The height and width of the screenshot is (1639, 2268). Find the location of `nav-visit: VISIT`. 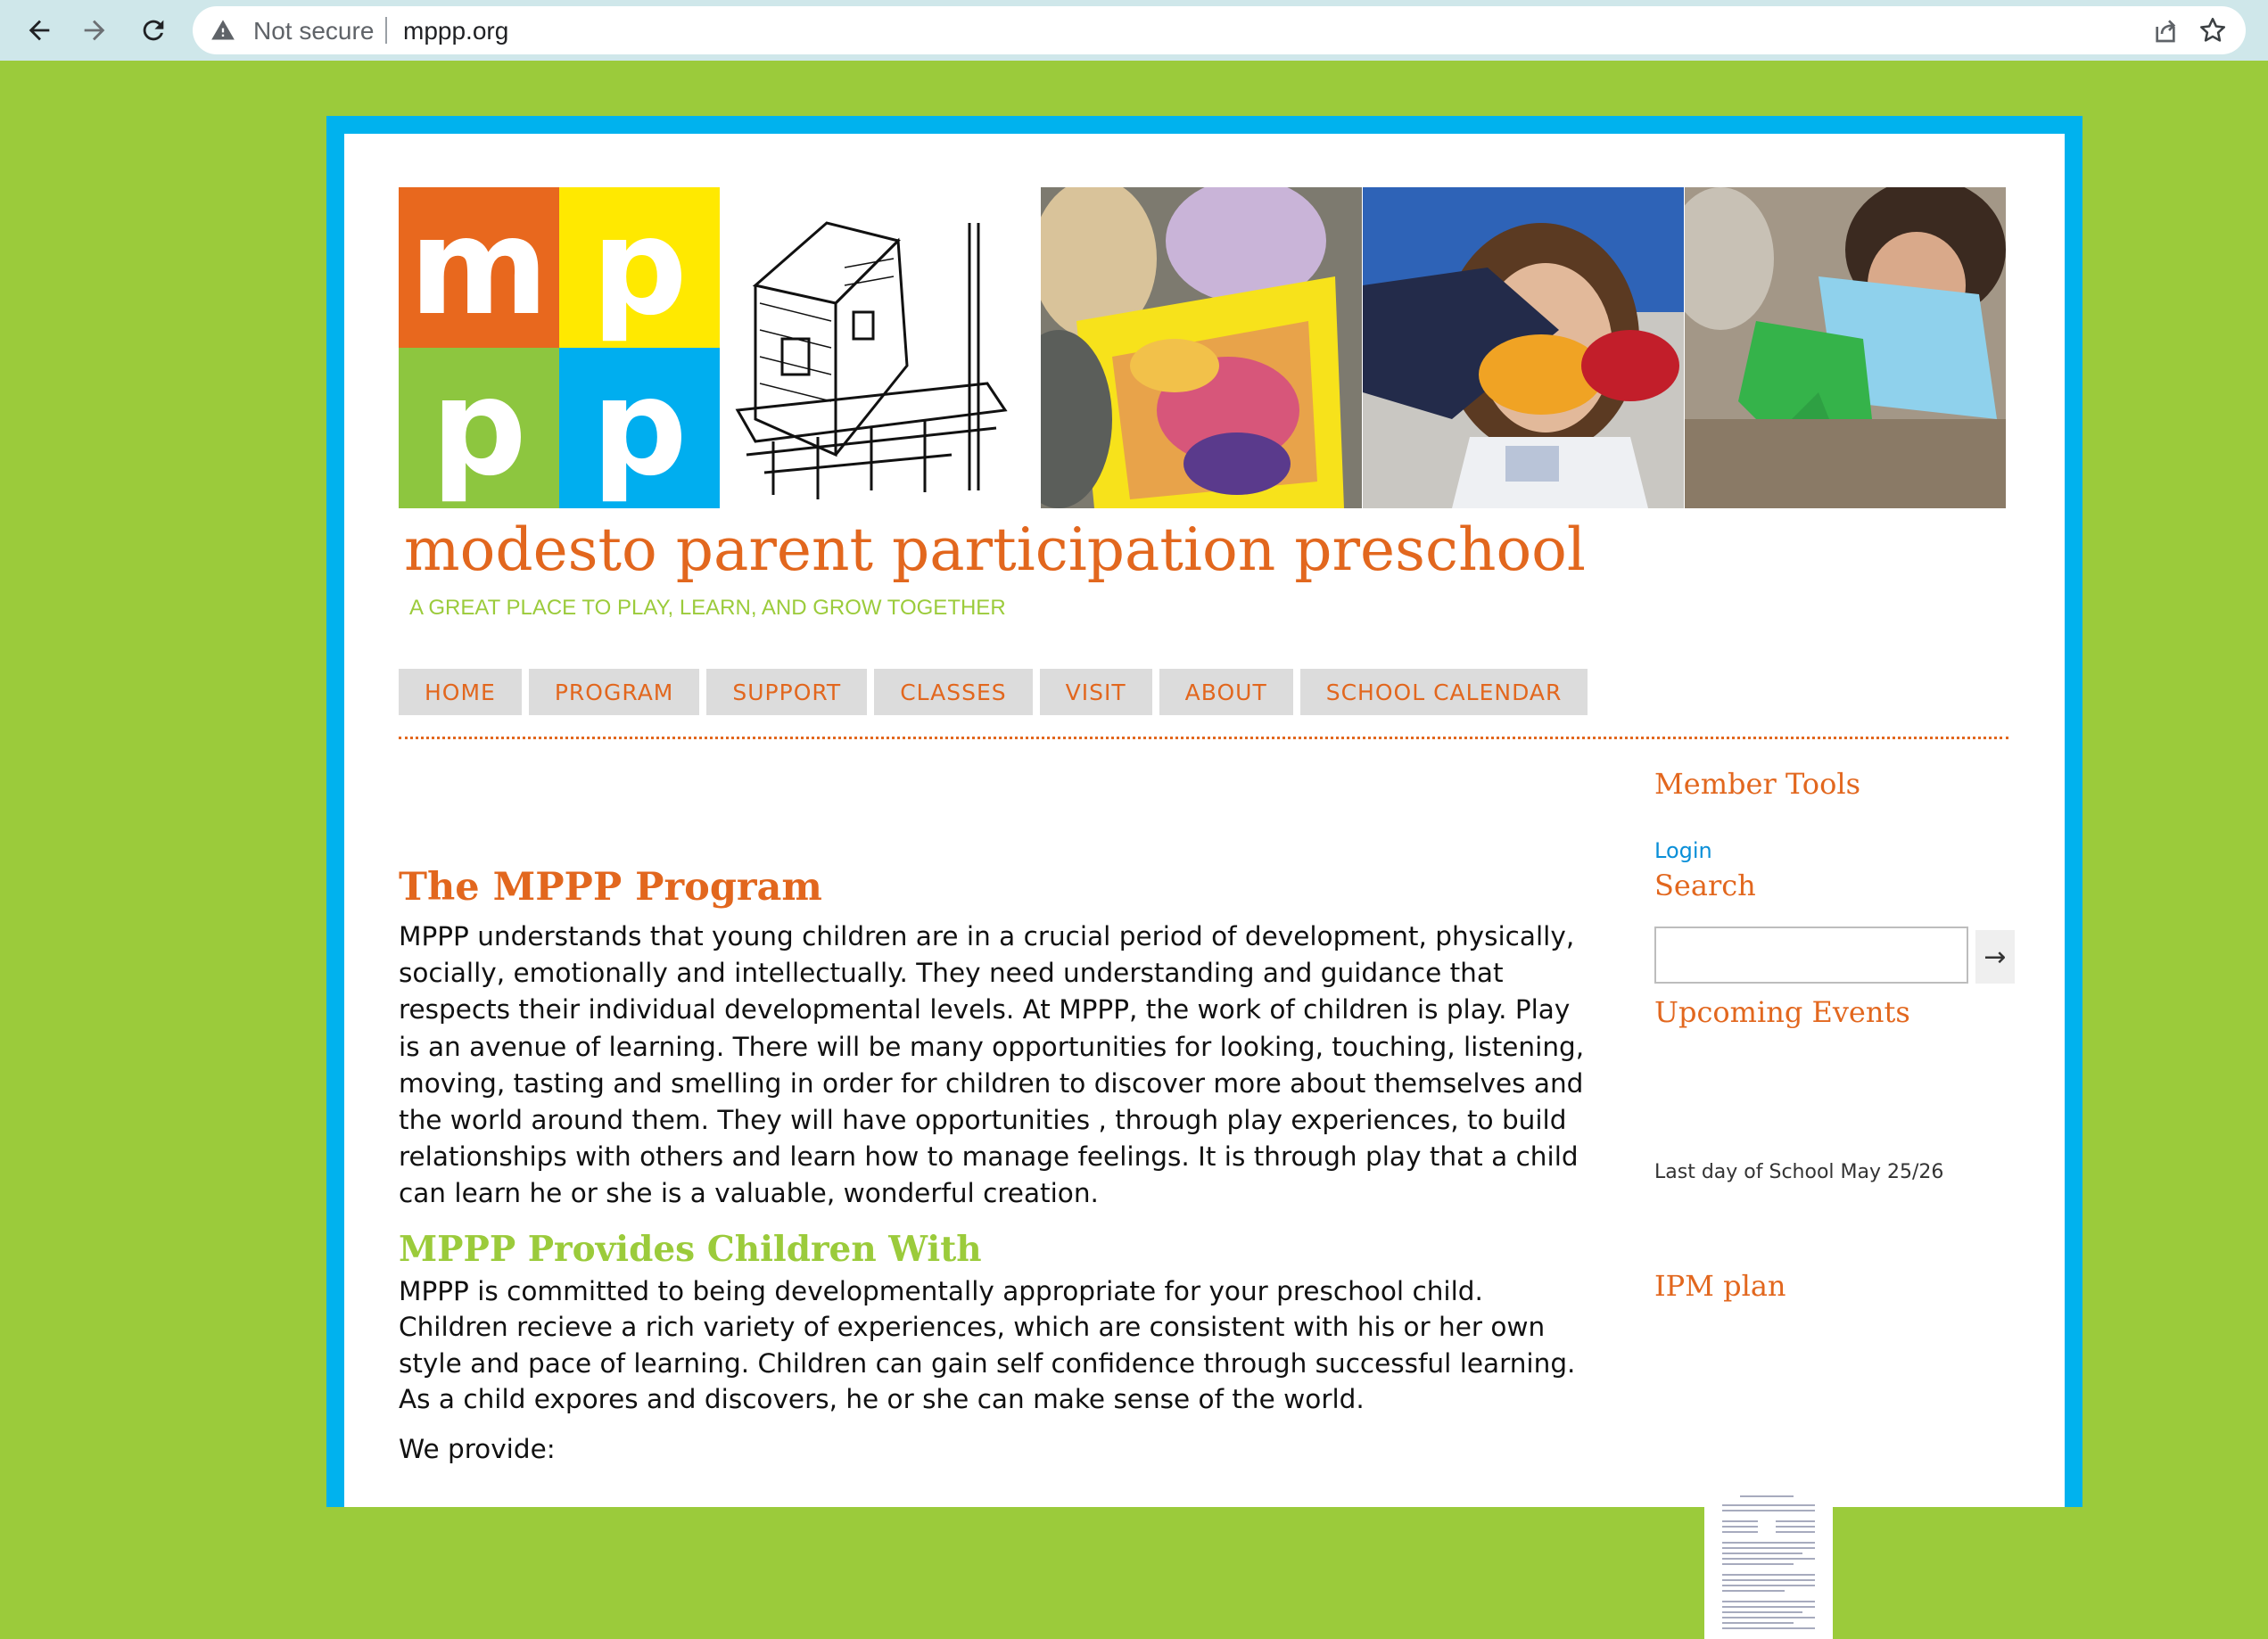

nav-visit: VISIT is located at coordinates (1095, 692).